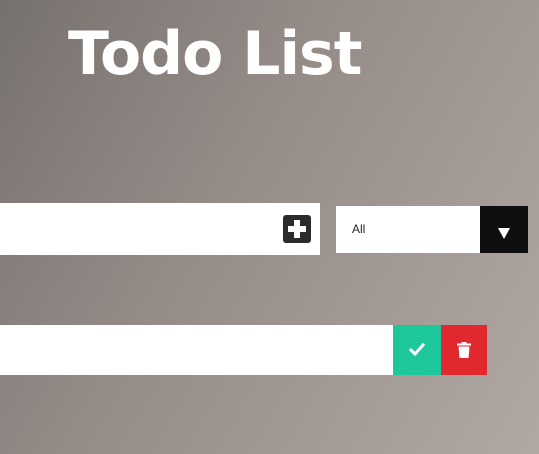 The height and width of the screenshot is (454, 539). What do you see at coordinates (135, 229) in the screenshot?
I see `todo-input` at bounding box center [135, 229].